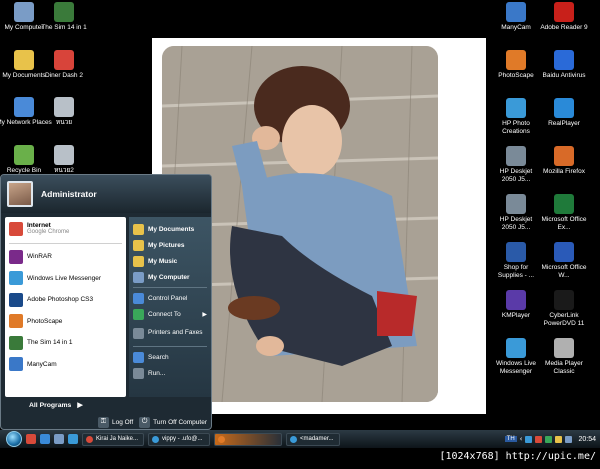  Describe the element at coordinates (559, 439) in the screenshot. I see `volume-tray-icon` at that location.